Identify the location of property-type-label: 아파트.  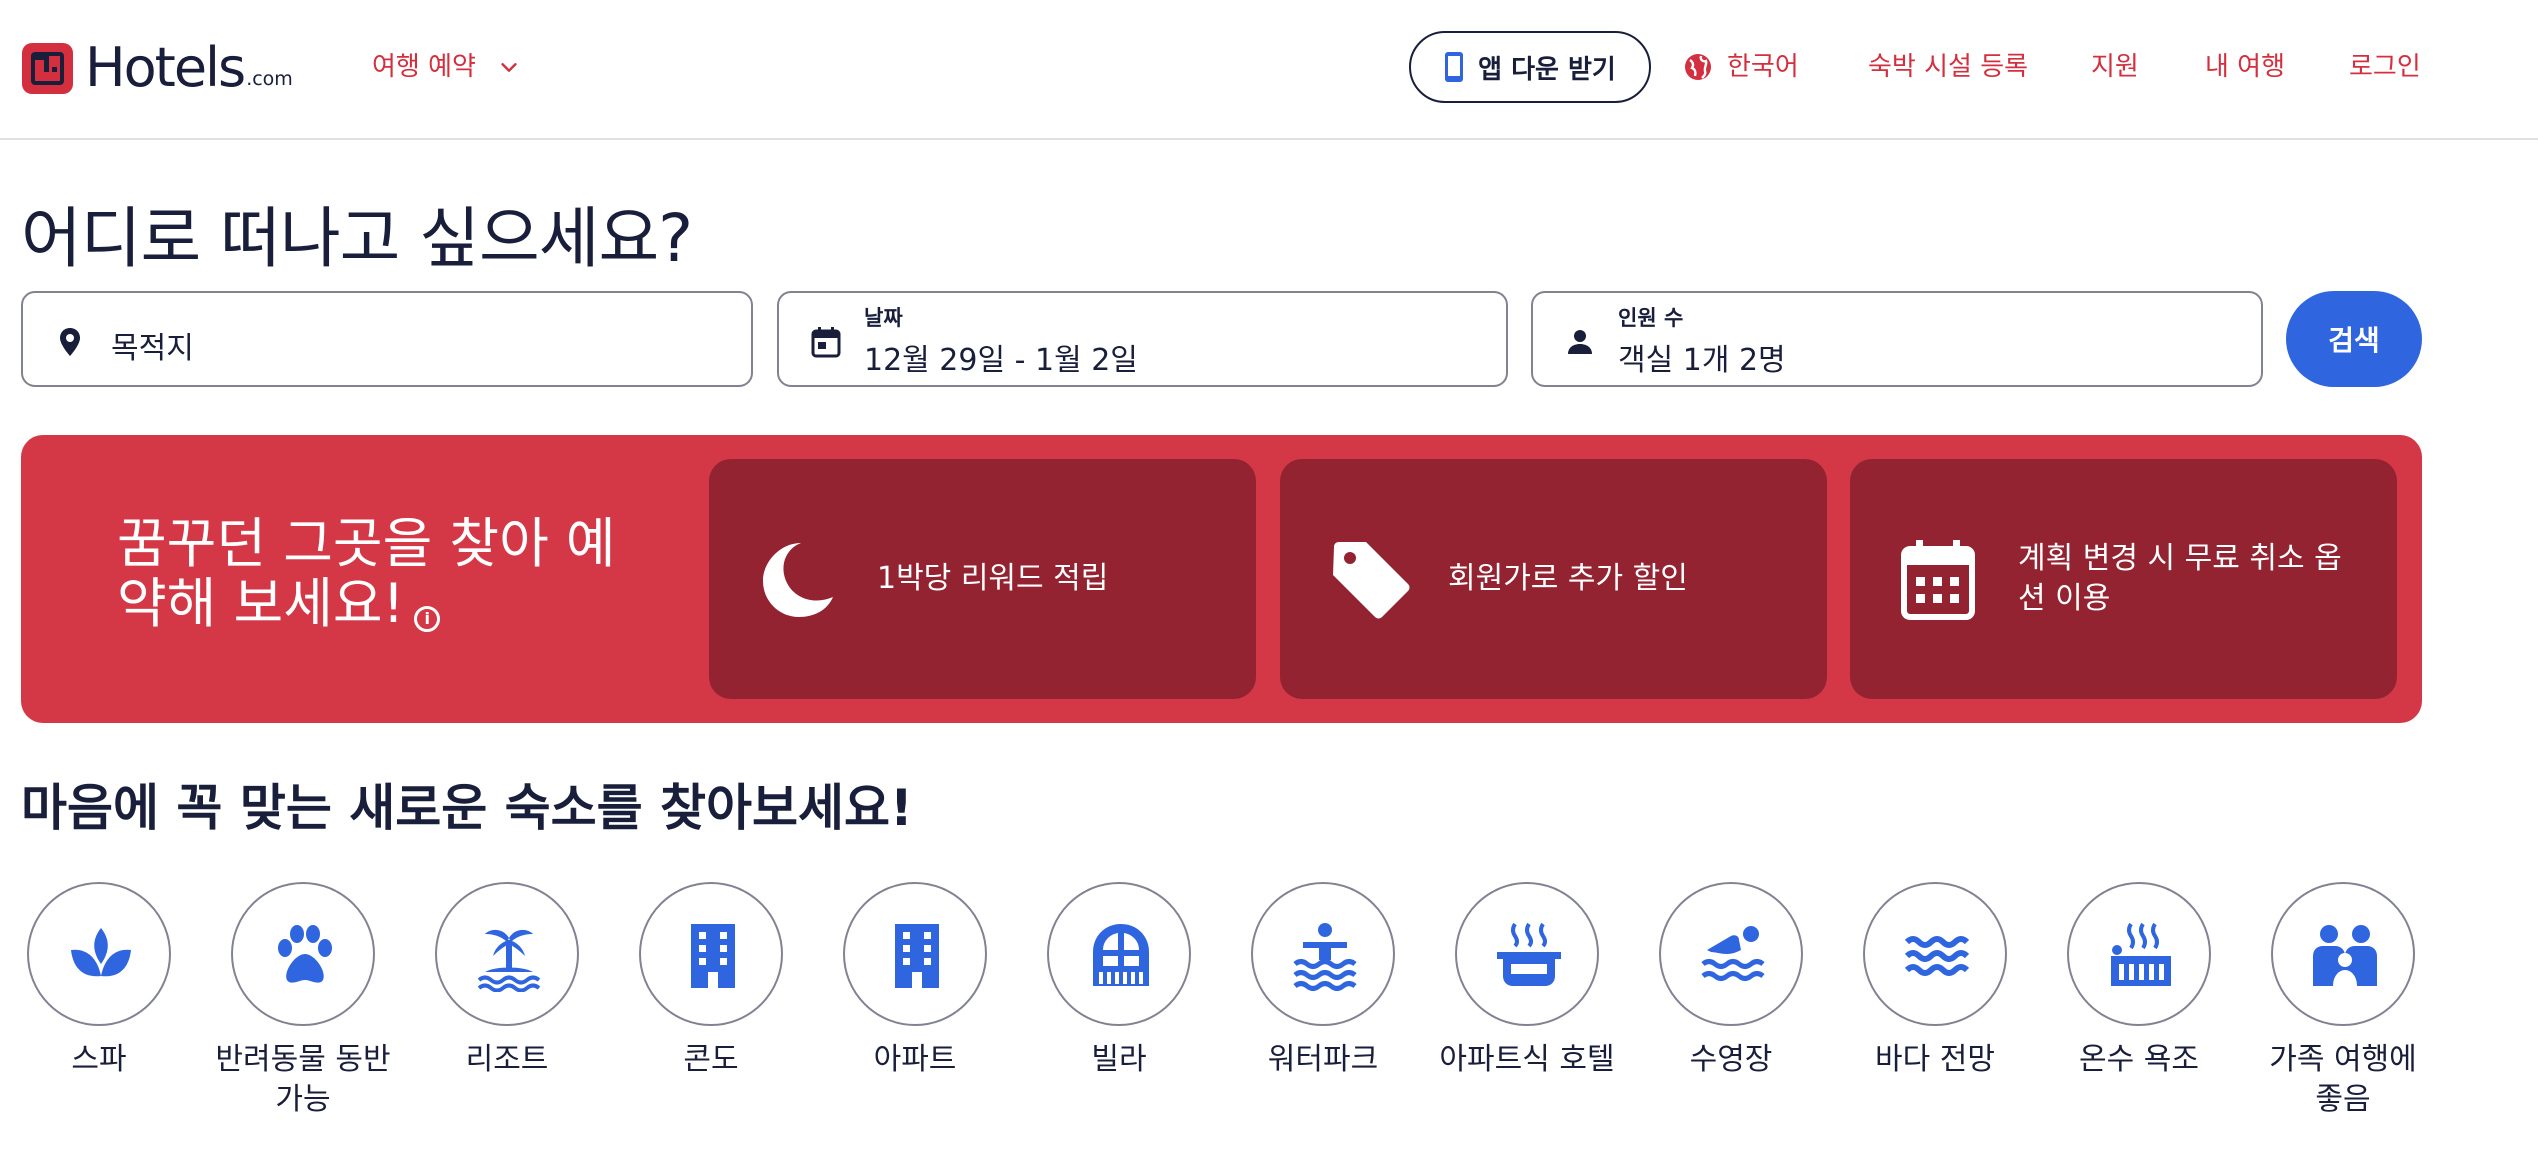
(915, 1059).